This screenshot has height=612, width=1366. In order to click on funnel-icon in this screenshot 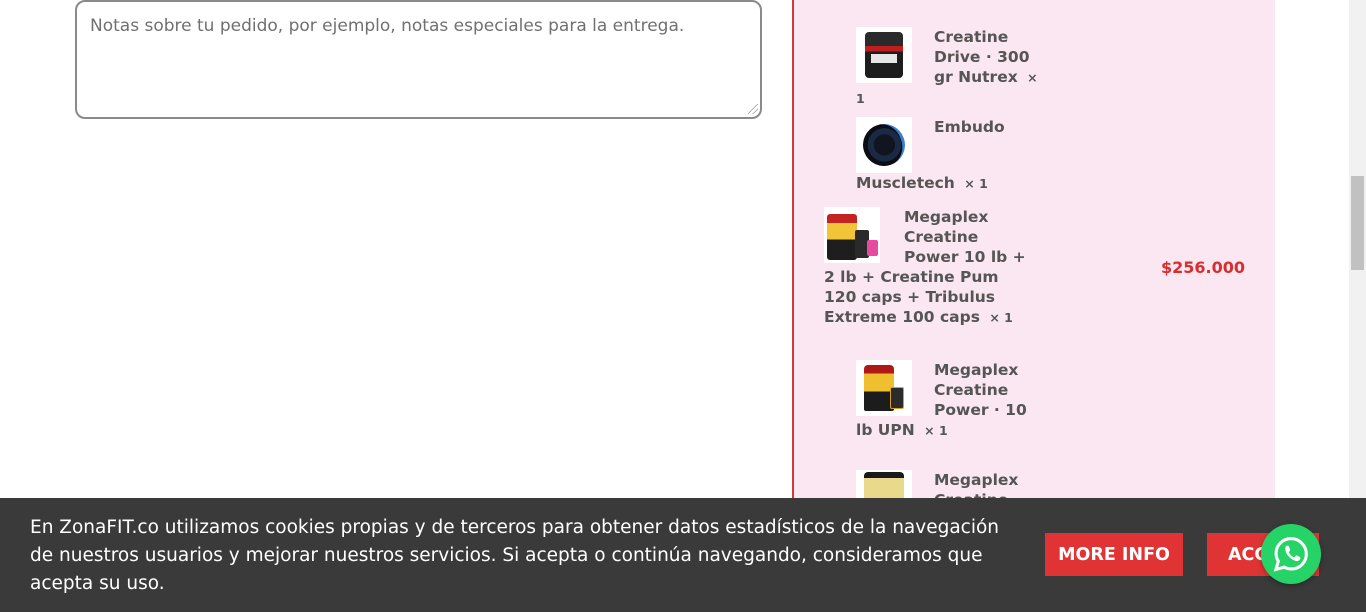, I will do `click(884, 145)`.